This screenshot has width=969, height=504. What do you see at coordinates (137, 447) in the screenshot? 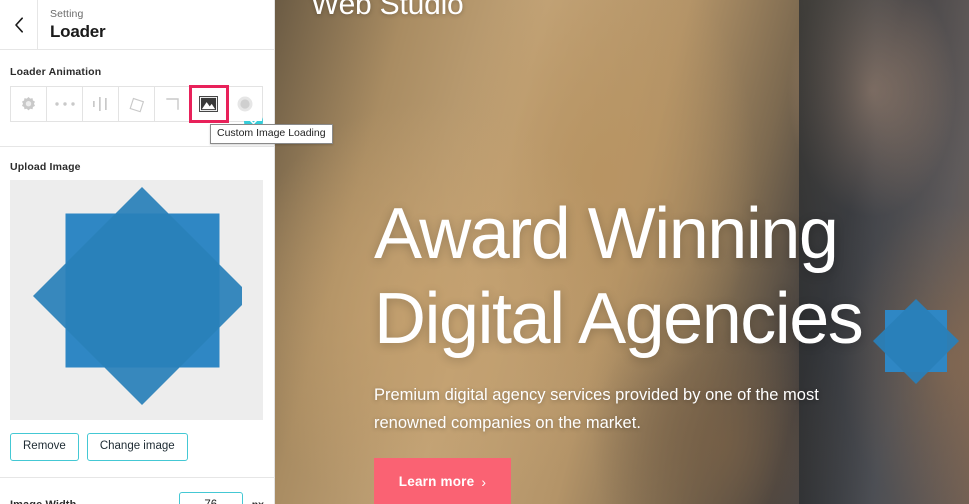
I see `change-image-button: Change image` at bounding box center [137, 447].